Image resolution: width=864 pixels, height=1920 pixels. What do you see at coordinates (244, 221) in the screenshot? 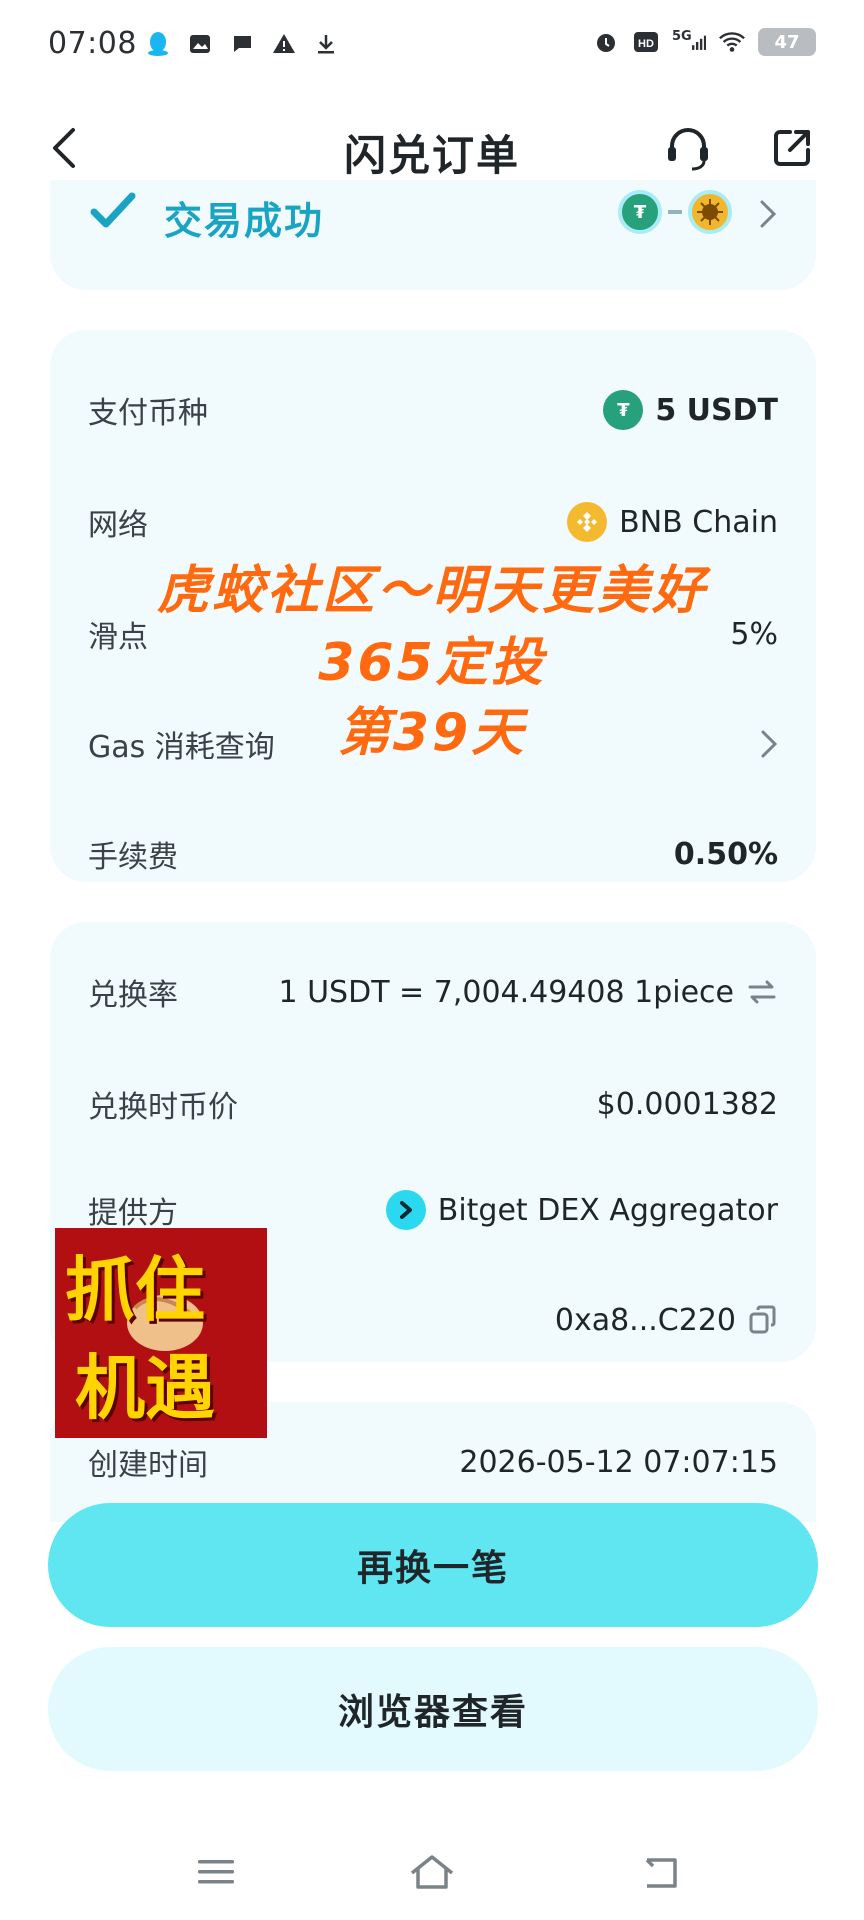
I see `trade-status-text: 交易成功` at bounding box center [244, 221].